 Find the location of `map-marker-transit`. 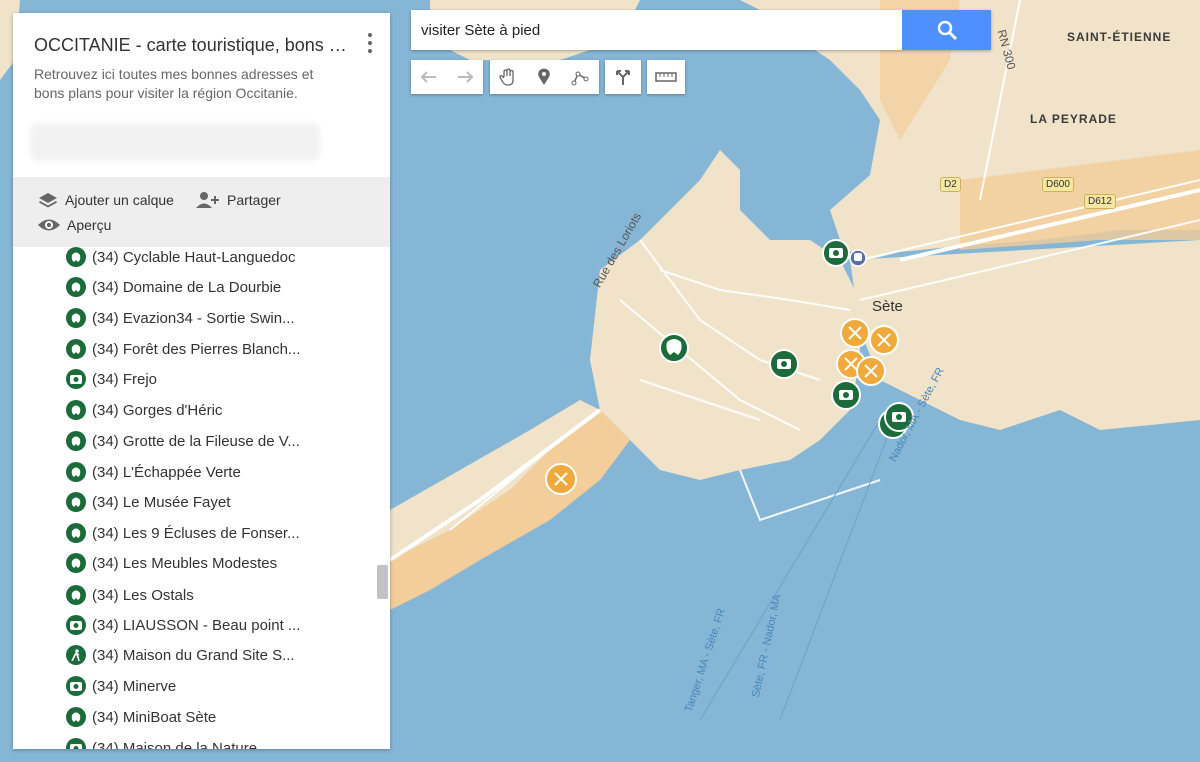

map-marker-transit is located at coordinates (858, 258).